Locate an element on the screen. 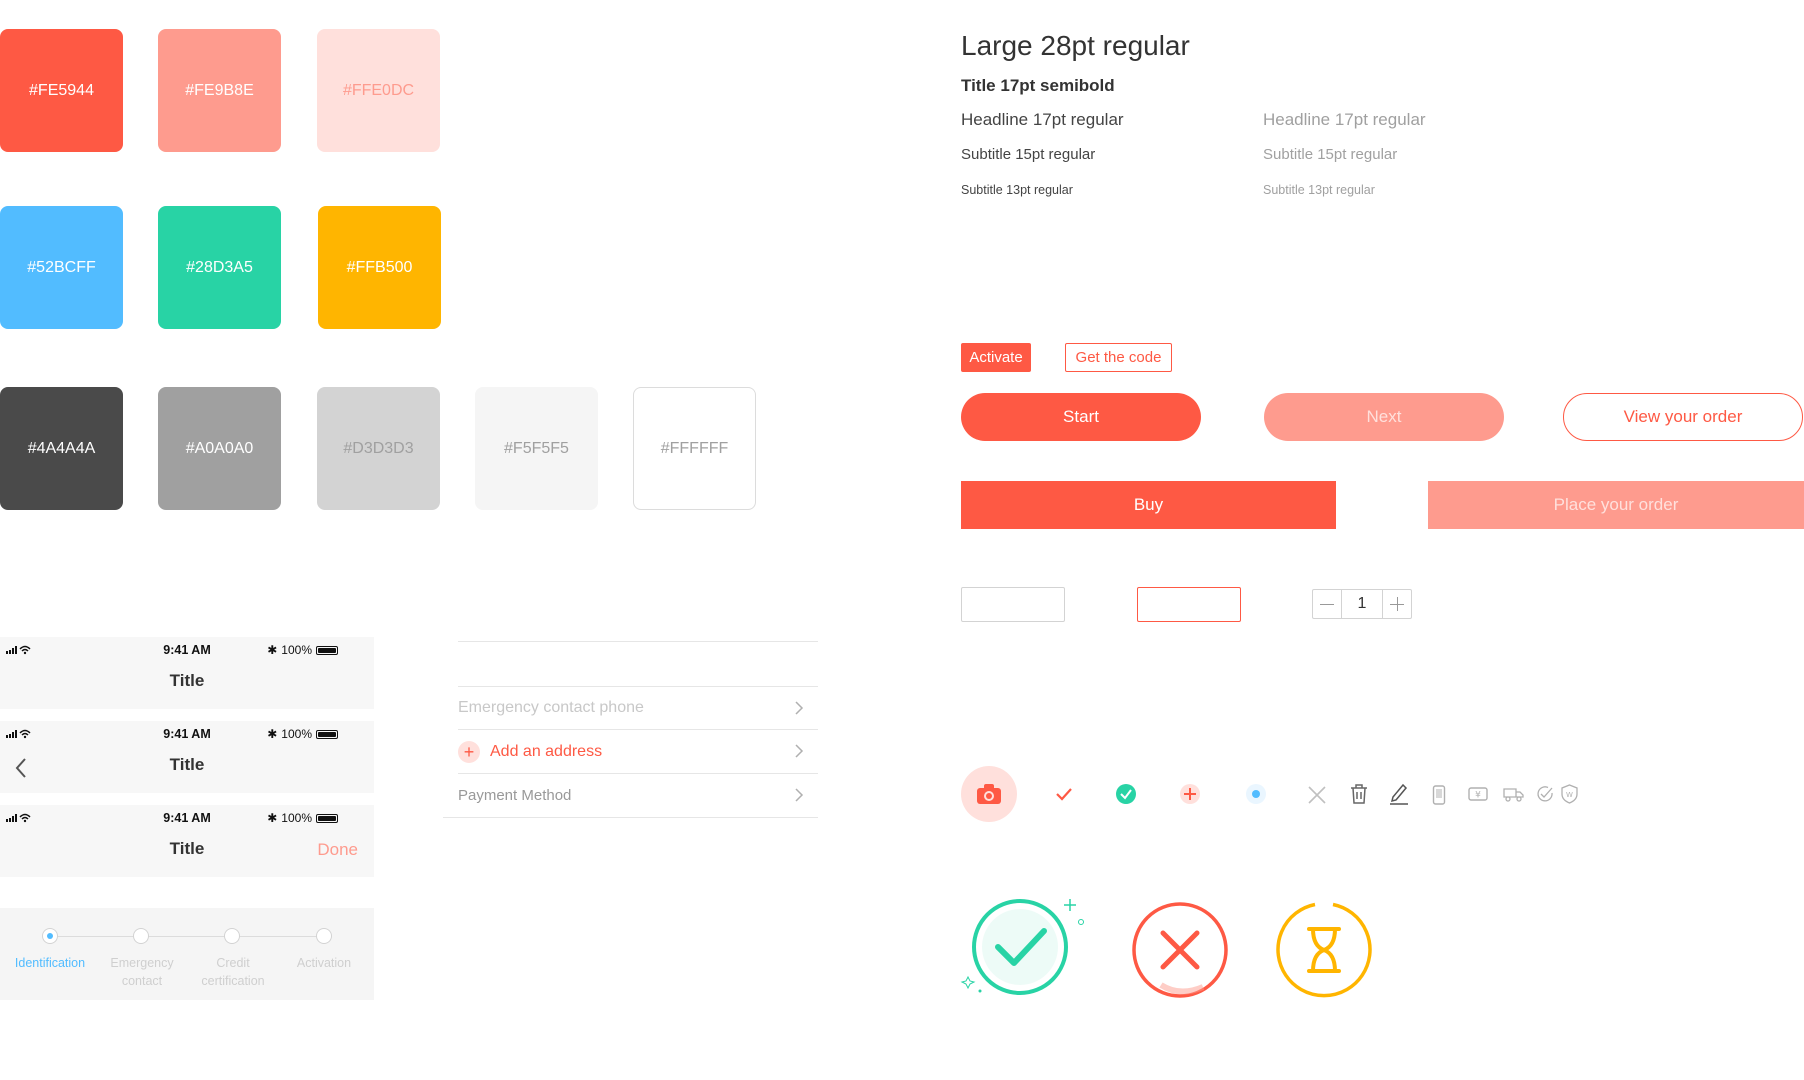 The height and width of the screenshot is (1080, 1804). swatch-ffe0dc: #FFE0DC is located at coordinates (378, 90).